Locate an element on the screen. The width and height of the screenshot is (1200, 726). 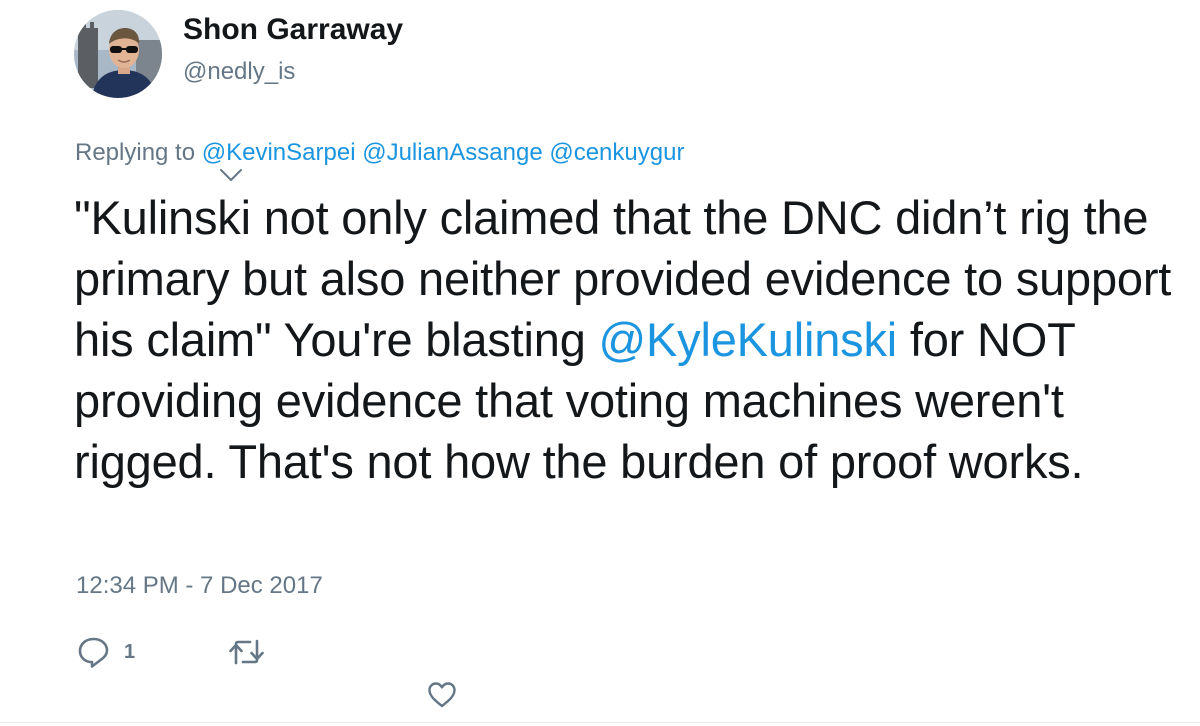
retweet-icon is located at coordinates (246, 652).